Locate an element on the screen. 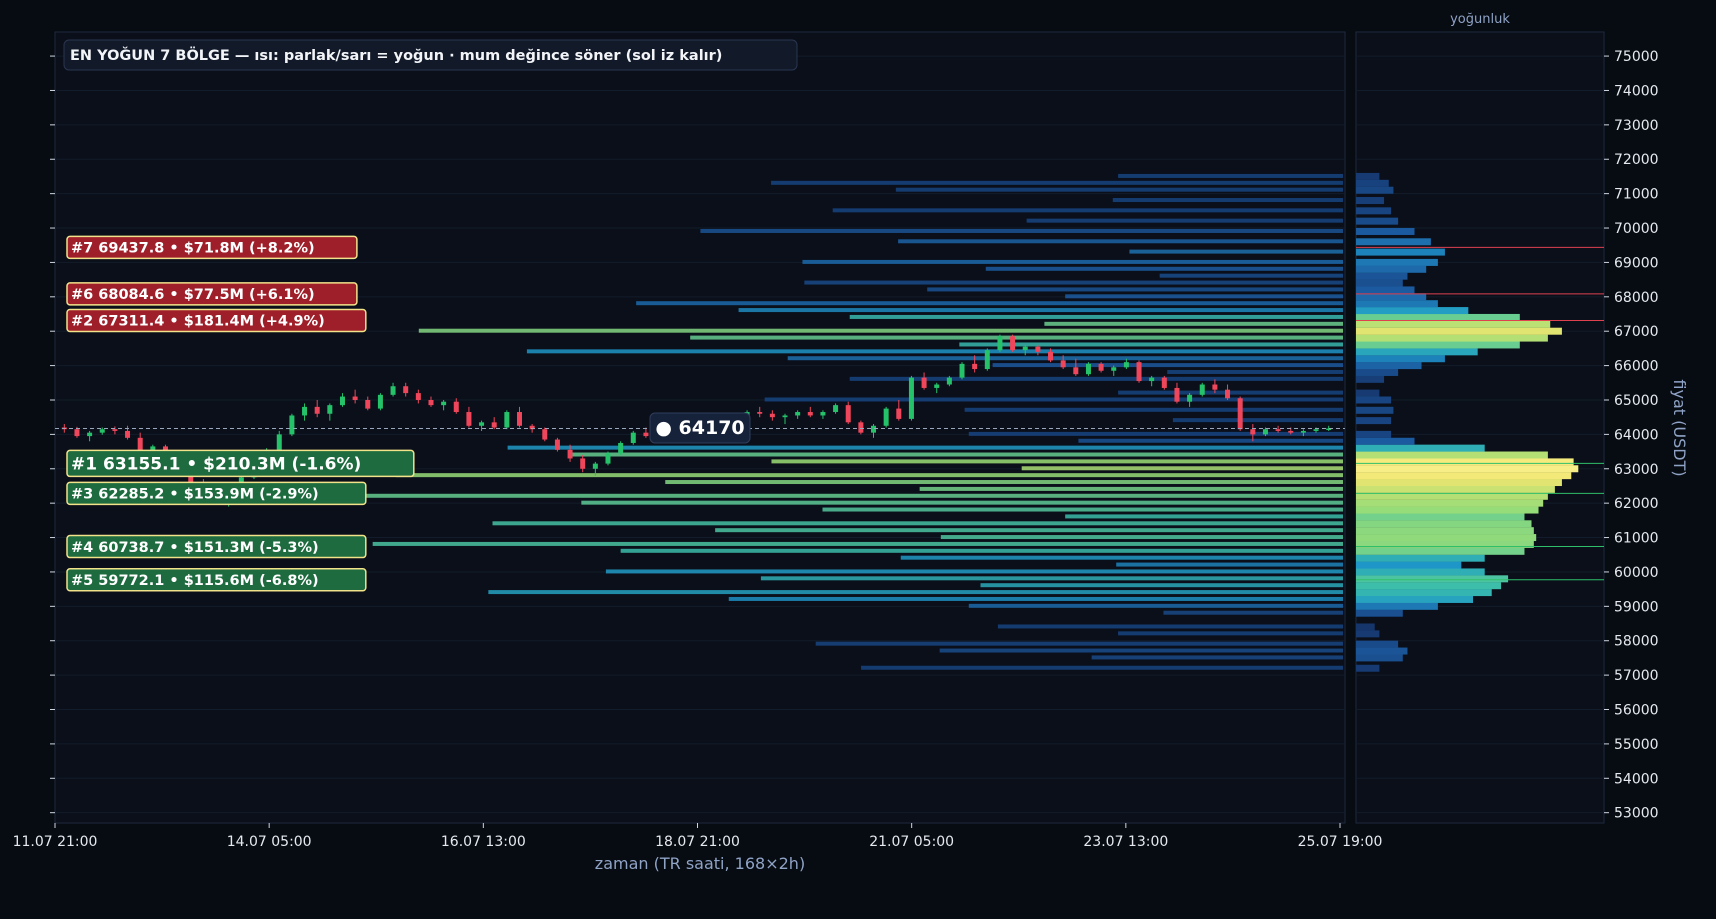  y-tick-label: 73000 is located at coordinates (1636, 126).